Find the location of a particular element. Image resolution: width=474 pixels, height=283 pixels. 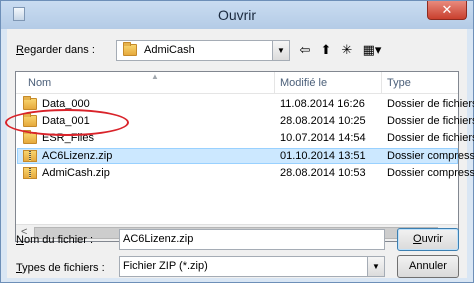

dialog-title: Ouvrir is located at coordinates (237, 15).